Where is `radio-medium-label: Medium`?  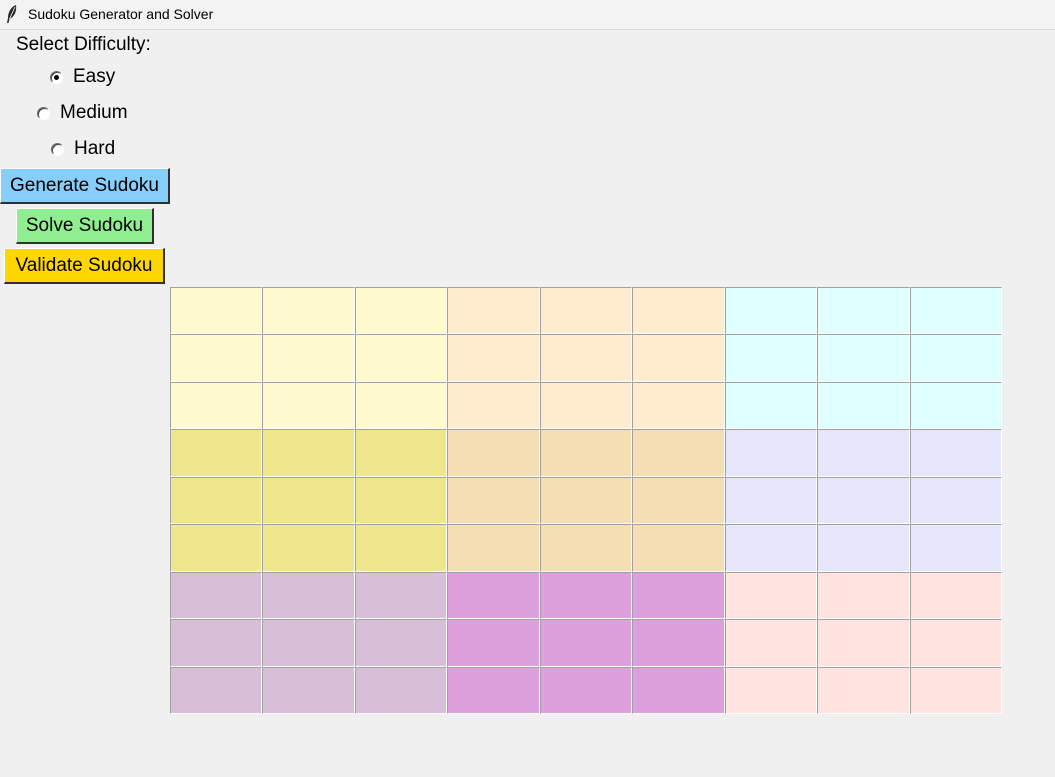 radio-medium-label: Medium is located at coordinates (94, 112).